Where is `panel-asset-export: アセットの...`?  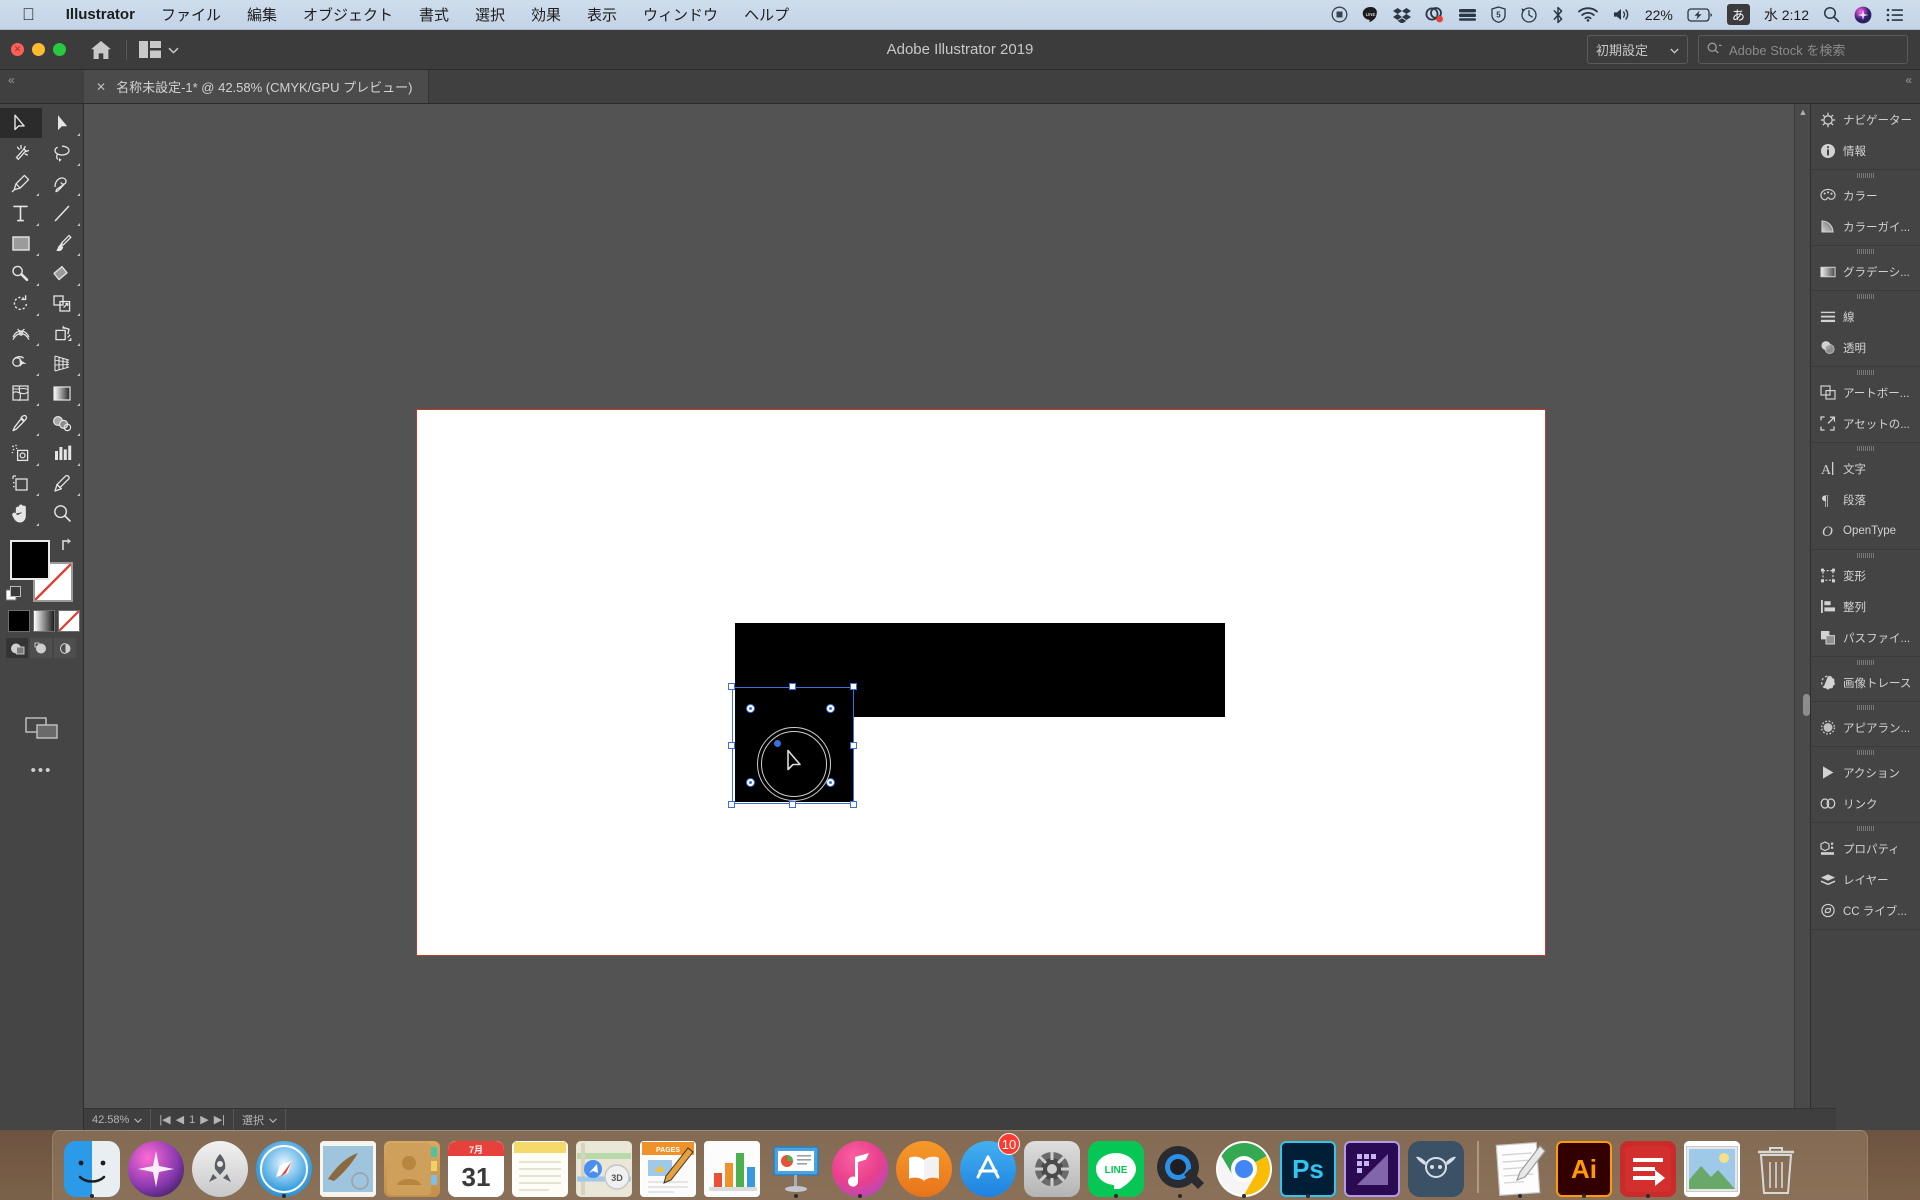
panel-asset-export: アセットの... is located at coordinates (1865, 423).